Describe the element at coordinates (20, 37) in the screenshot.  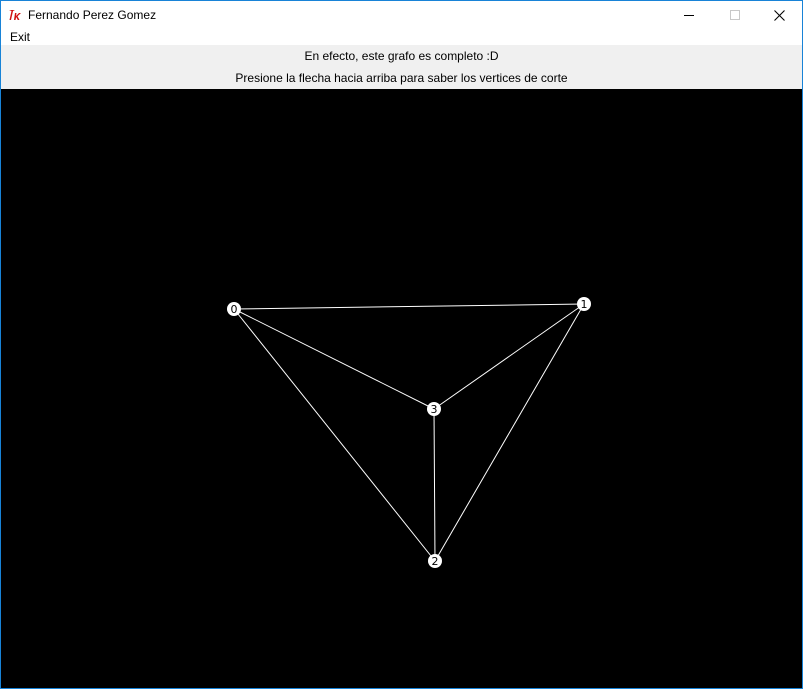
I see `menu-item-exit: Exit` at that location.